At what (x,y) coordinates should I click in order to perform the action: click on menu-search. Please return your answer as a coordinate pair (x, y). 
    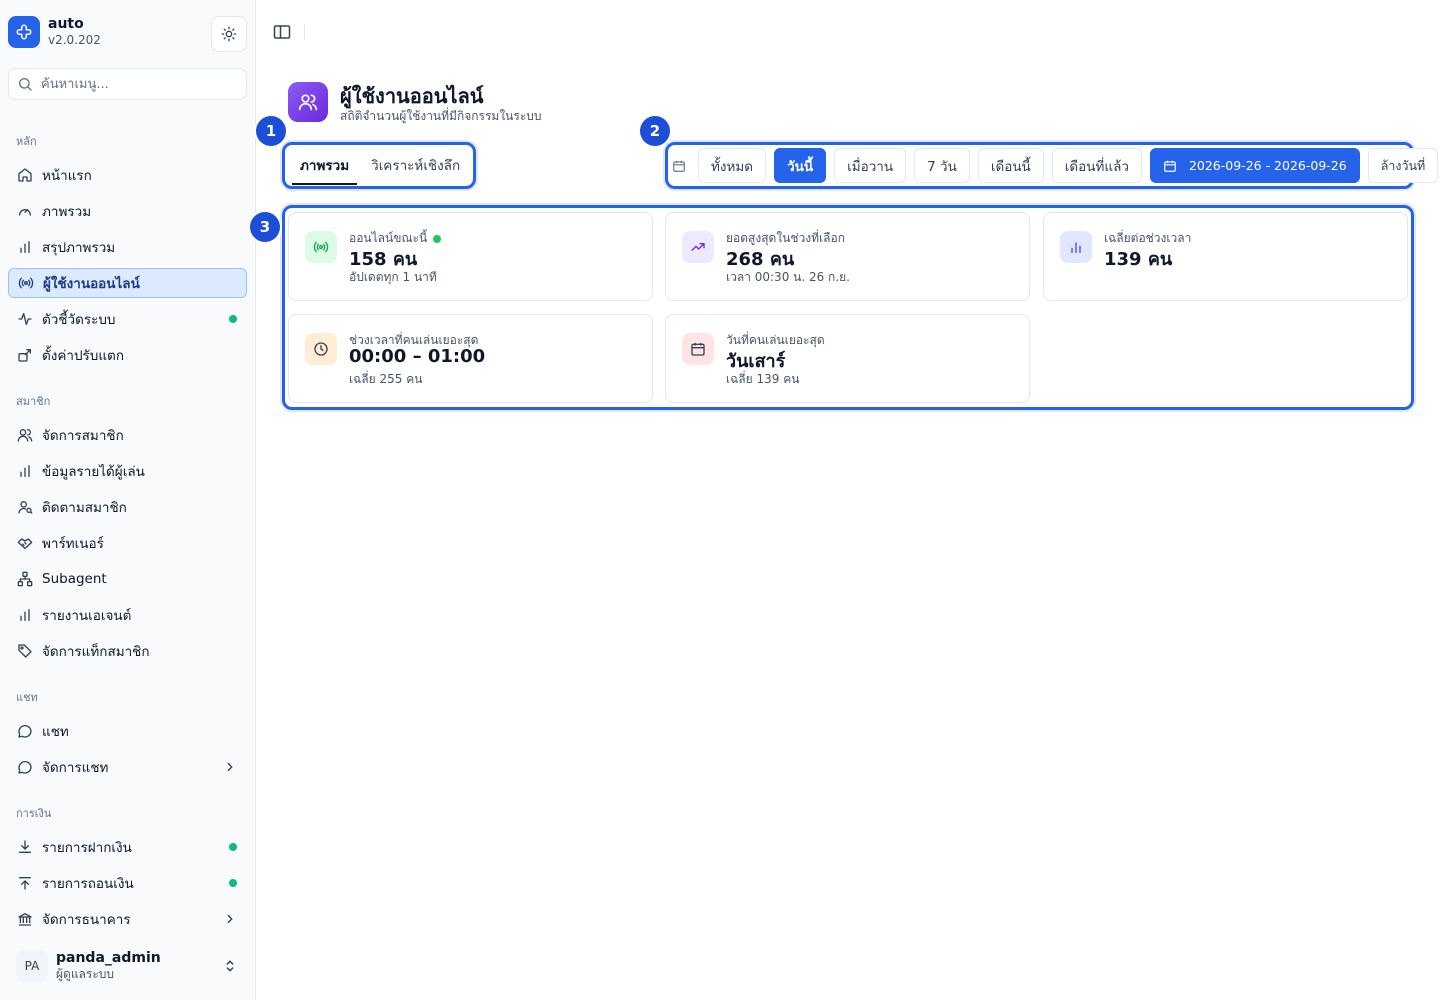
    Looking at the image, I should click on (127, 84).